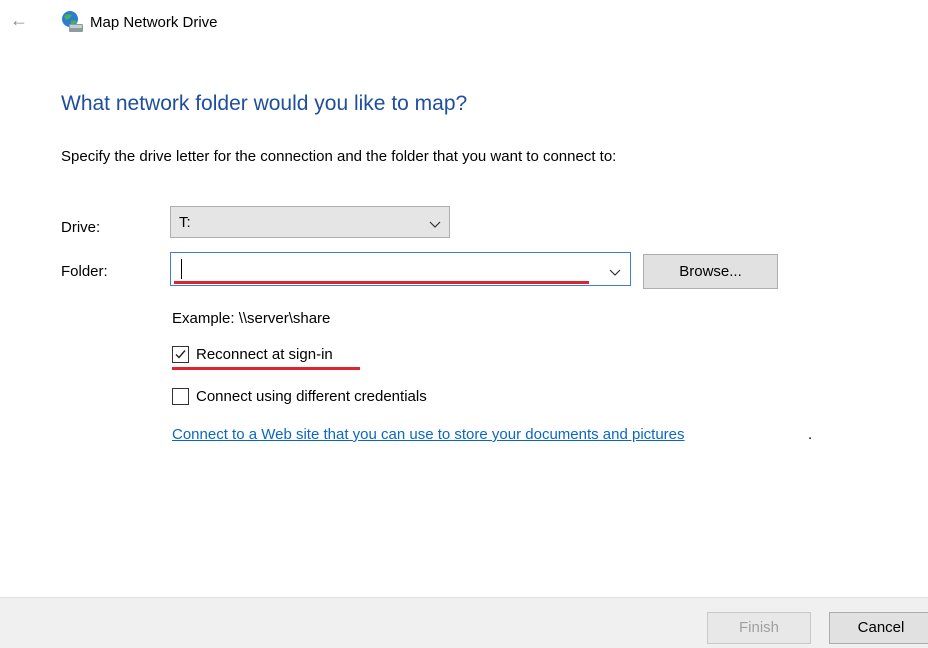 This screenshot has height=648, width=928. I want to click on reconnect-checkbox, so click(180, 354).